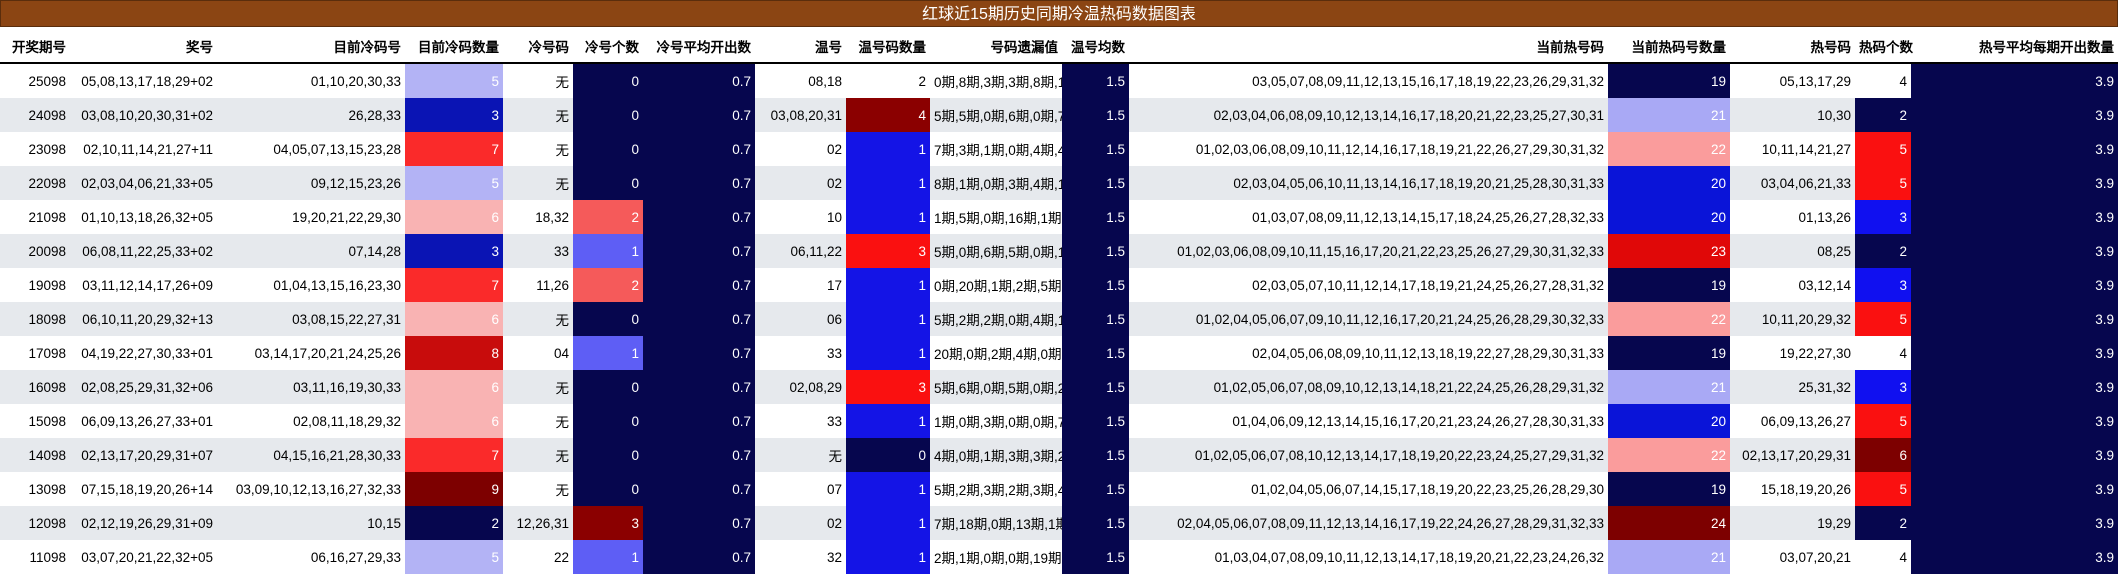  I want to click on warm-count-cell: 4, so click(888, 115).